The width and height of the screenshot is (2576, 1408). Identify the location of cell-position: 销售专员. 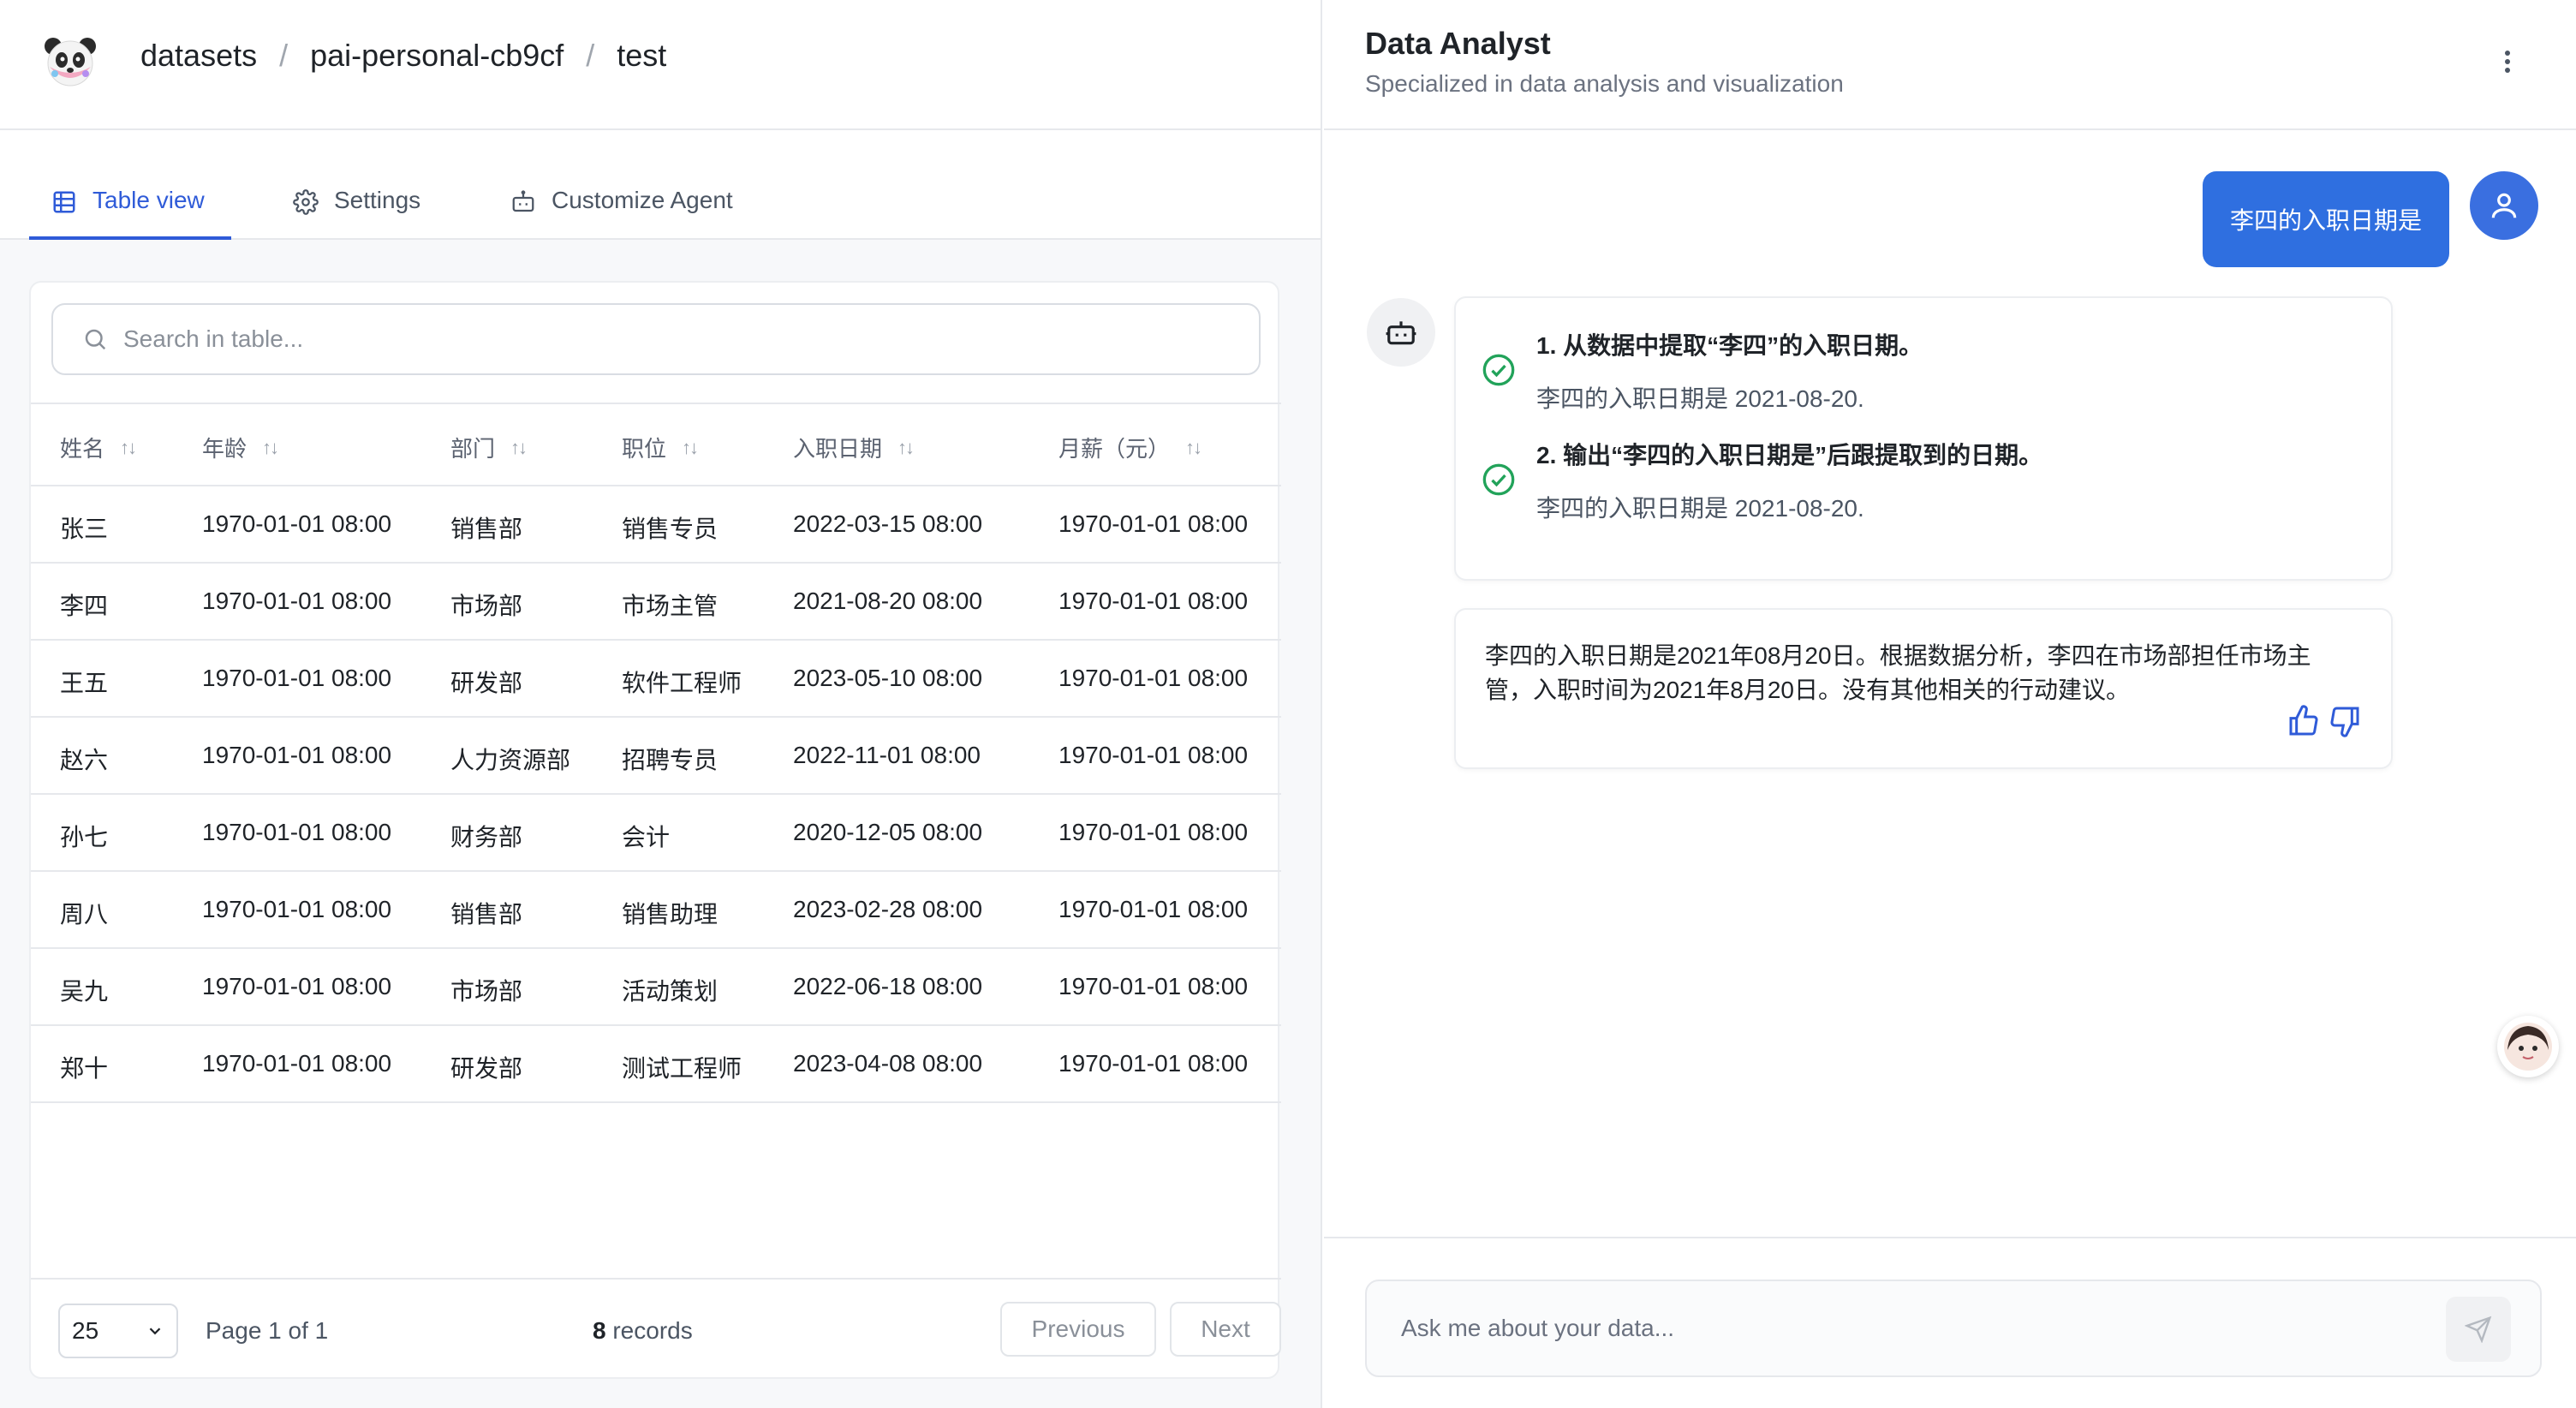
(671, 529).